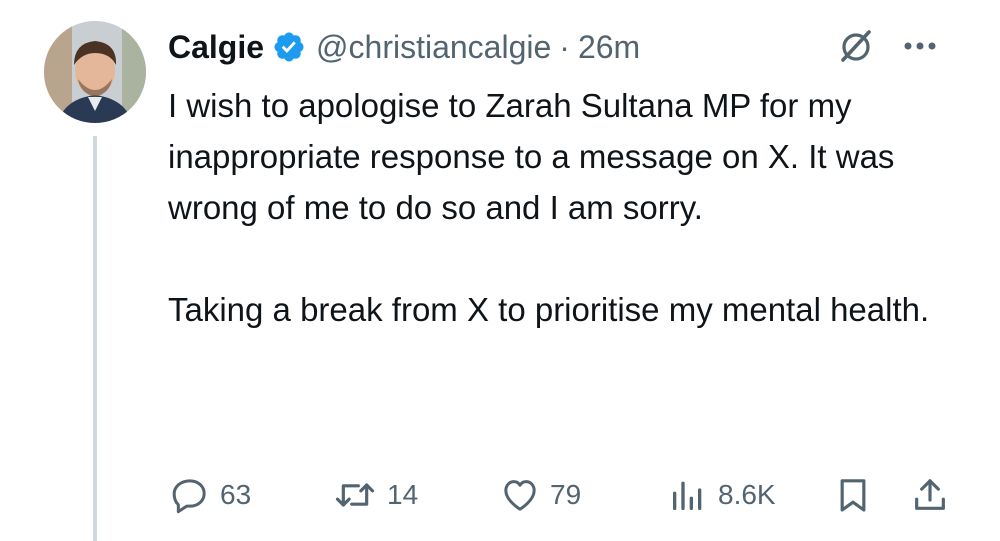 The height and width of the screenshot is (541, 1000). What do you see at coordinates (190, 495) in the screenshot?
I see `reply-icon` at bounding box center [190, 495].